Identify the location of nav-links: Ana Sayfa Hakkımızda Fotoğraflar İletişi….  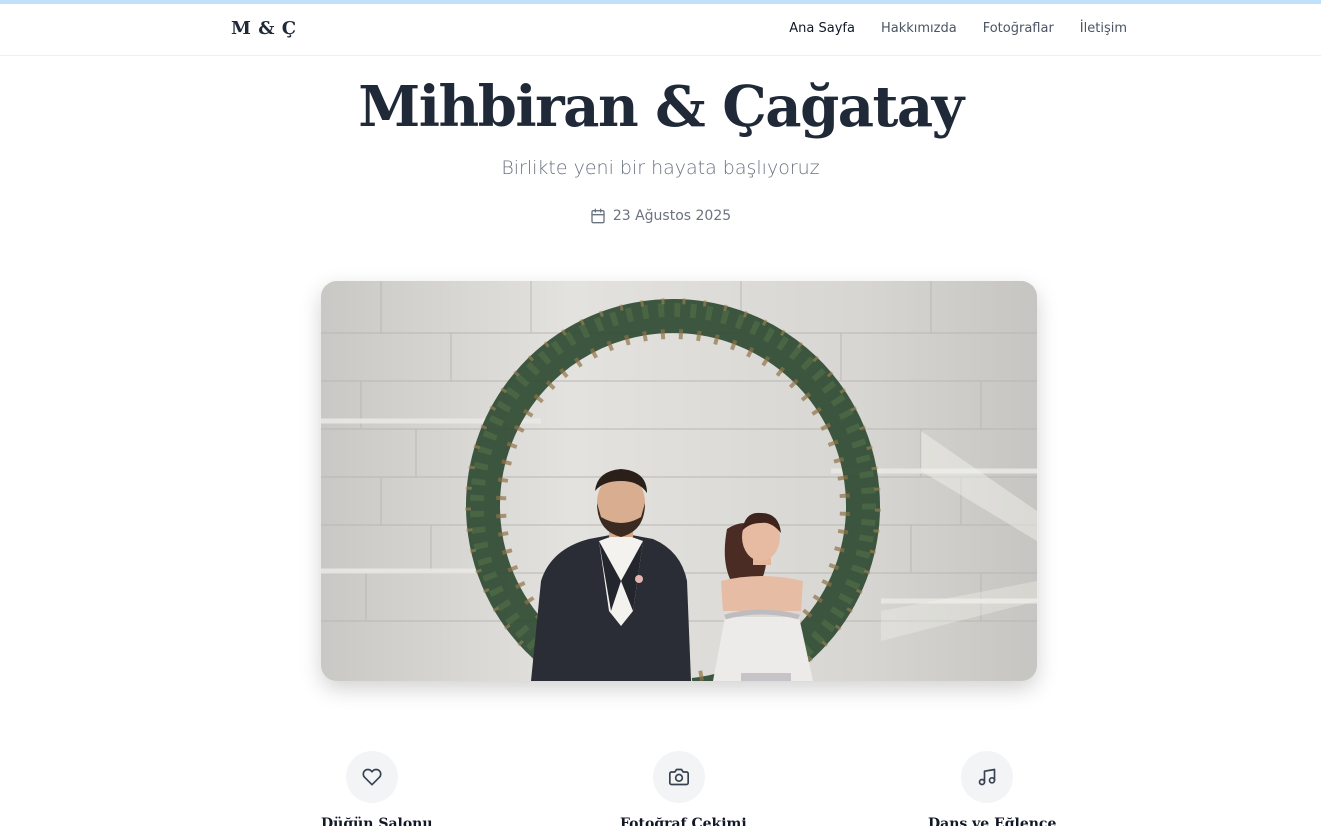
(958, 28).